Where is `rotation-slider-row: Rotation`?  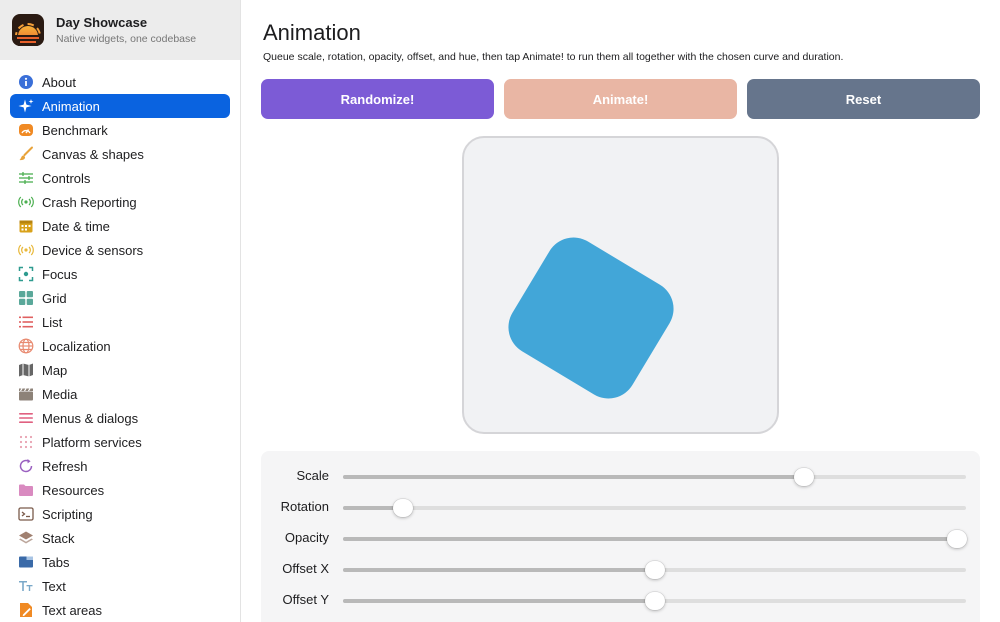
rotation-slider-row: Rotation is located at coordinates (620, 507).